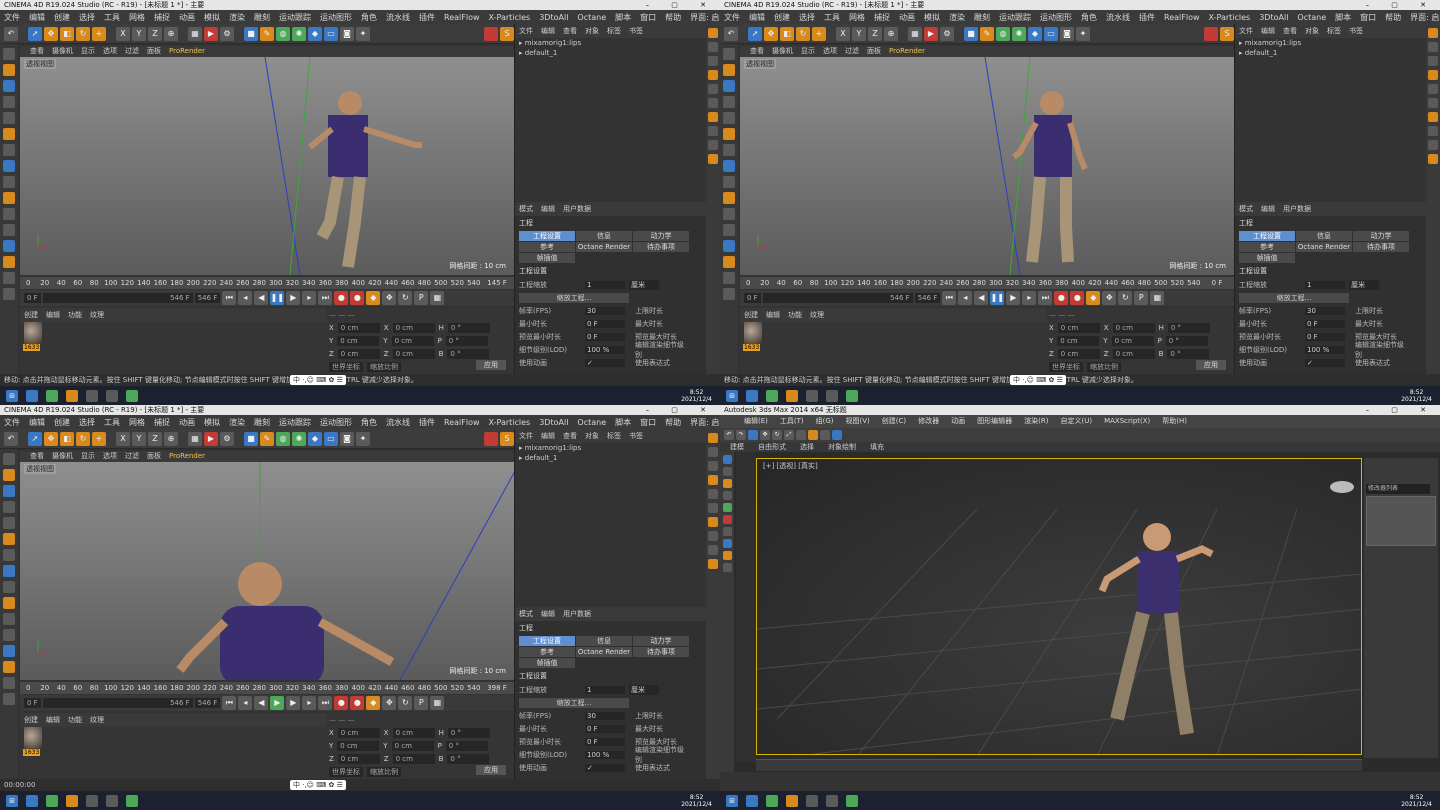  Describe the element at coordinates (295, 422) in the screenshot. I see `menu-item: 运动跟踪` at that location.